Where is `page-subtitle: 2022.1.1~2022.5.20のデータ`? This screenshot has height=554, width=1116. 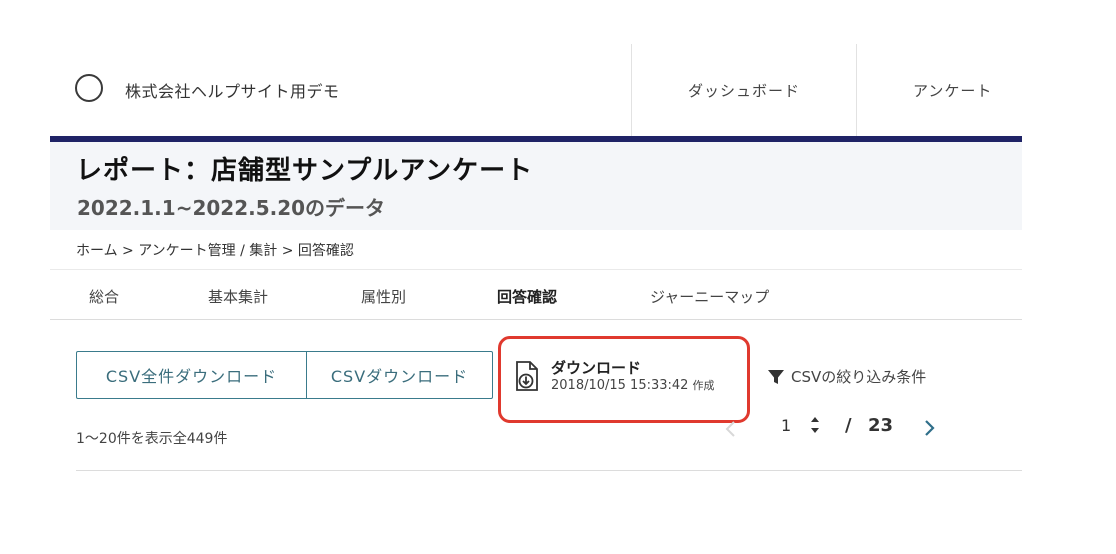 page-subtitle: 2022.1.1~2022.5.20のデータ is located at coordinates (231, 208).